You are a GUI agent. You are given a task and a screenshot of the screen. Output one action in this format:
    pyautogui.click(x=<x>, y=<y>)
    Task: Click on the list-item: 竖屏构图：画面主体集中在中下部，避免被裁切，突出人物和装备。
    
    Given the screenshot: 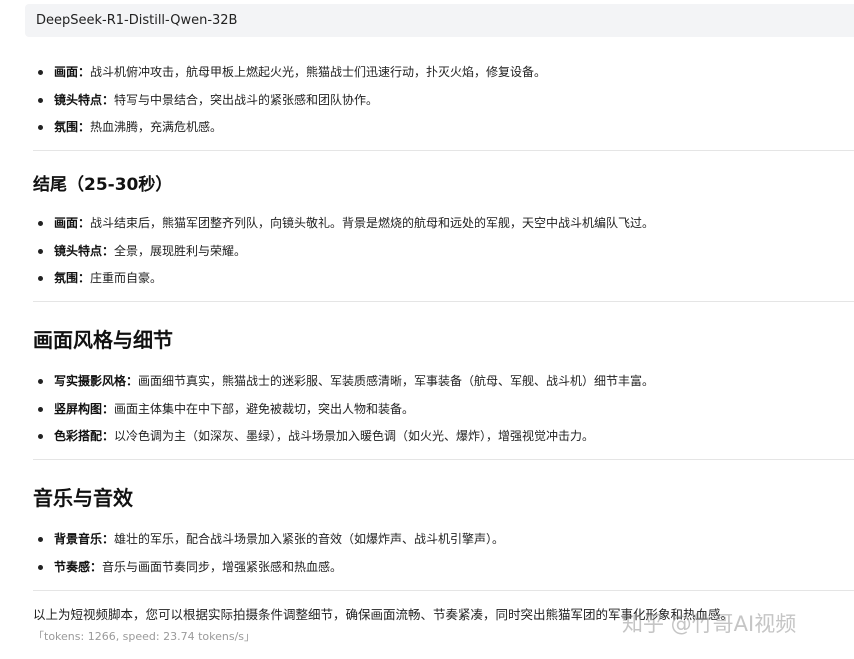 What is the action you would take?
    pyautogui.click(x=440, y=409)
    